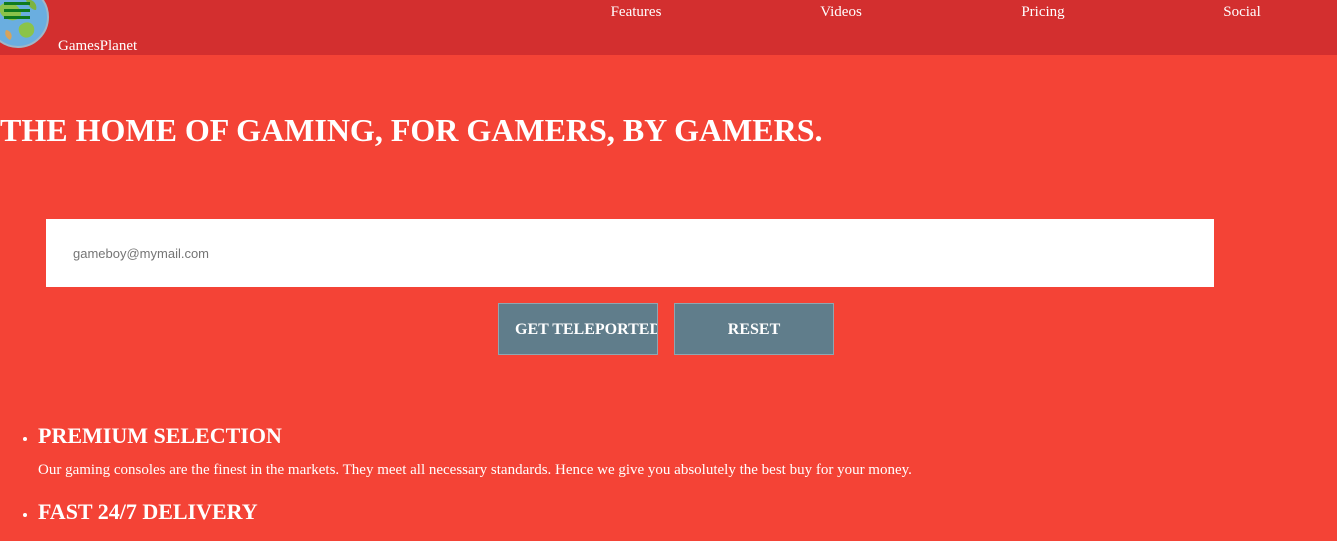 The height and width of the screenshot is (541, 1337). What do you see at coordinates (754, 329) in the screenshot?
I see `reset-button: RESET` at bounding box center [754, 329].